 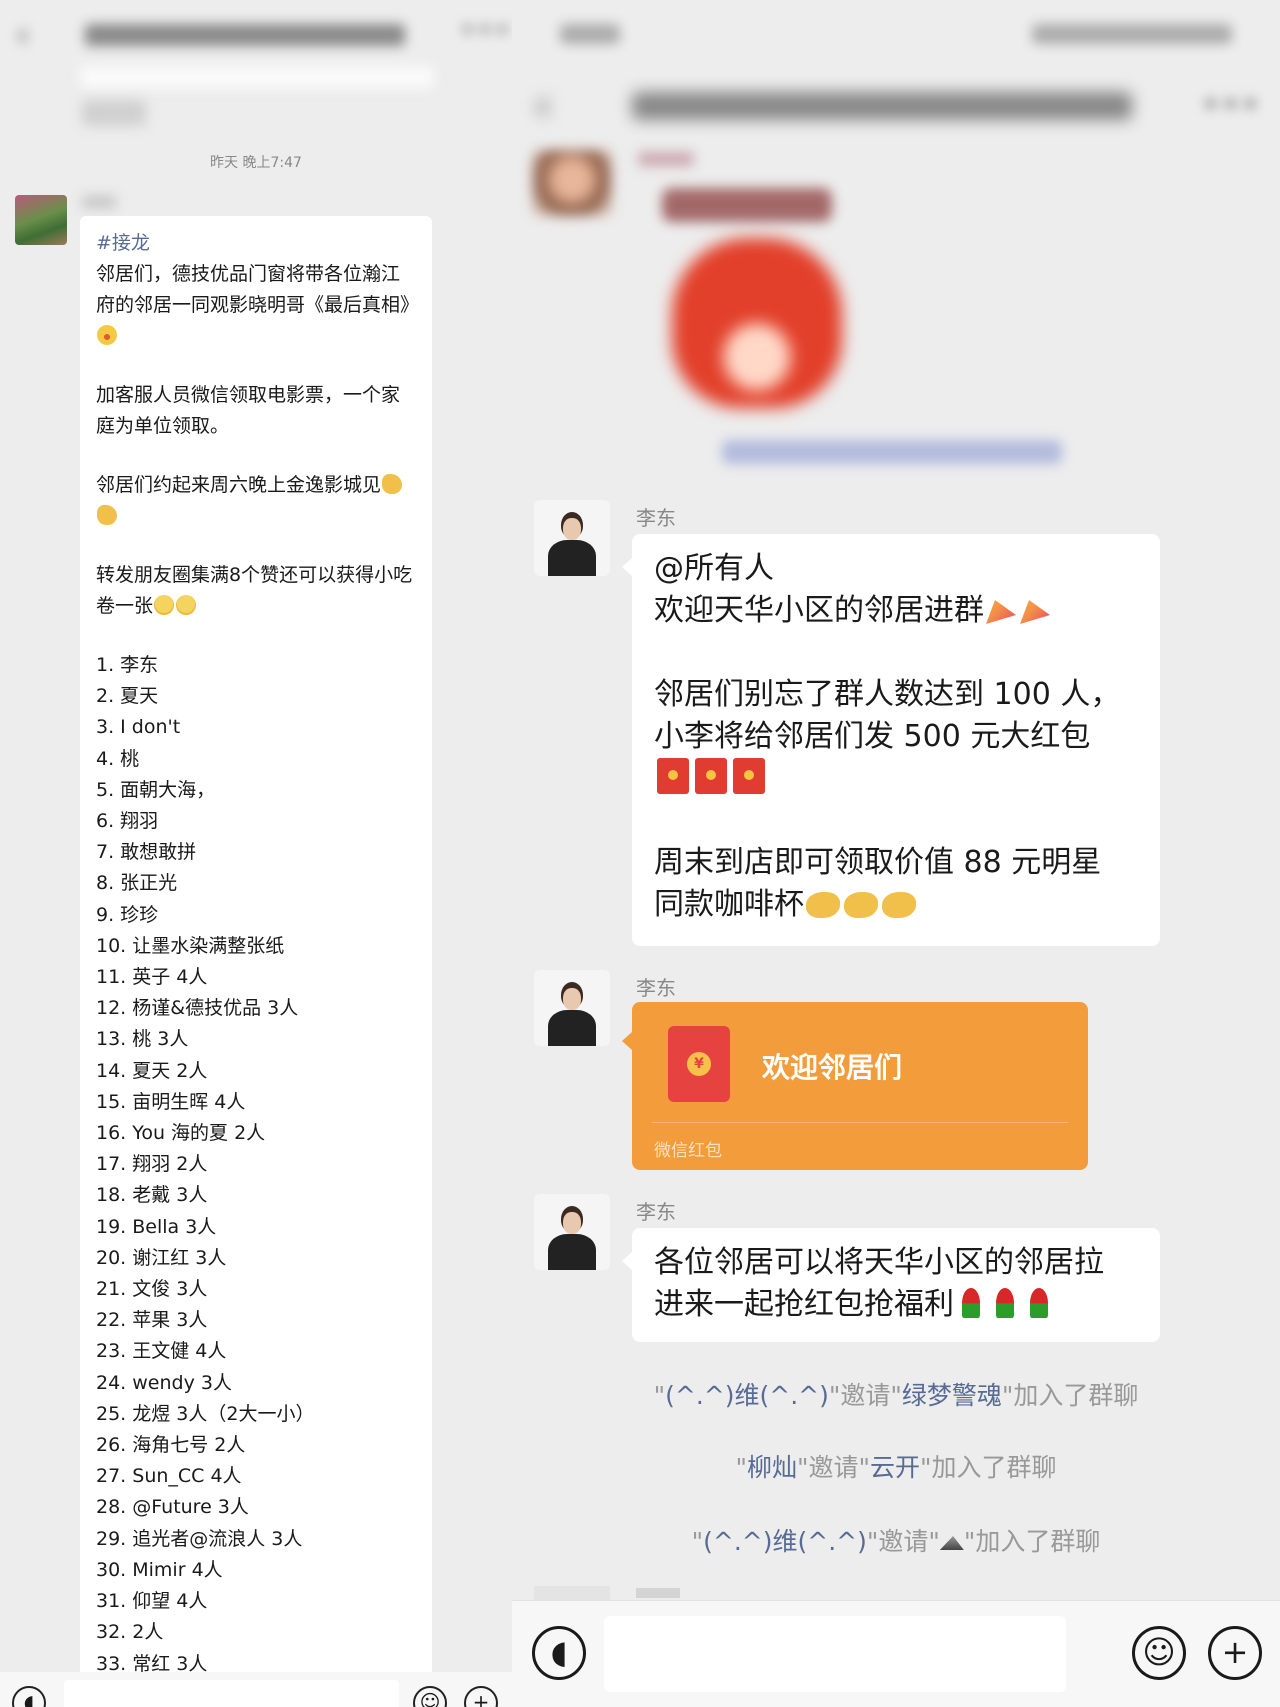 I want to click on emoji-icon: ☺, so click(x=1159, y=1653).